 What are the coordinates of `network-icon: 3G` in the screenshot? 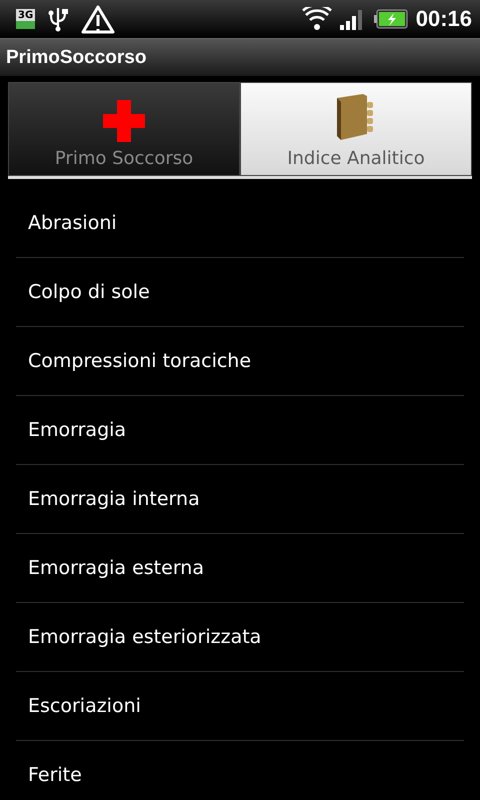 It's located at (26, 19).